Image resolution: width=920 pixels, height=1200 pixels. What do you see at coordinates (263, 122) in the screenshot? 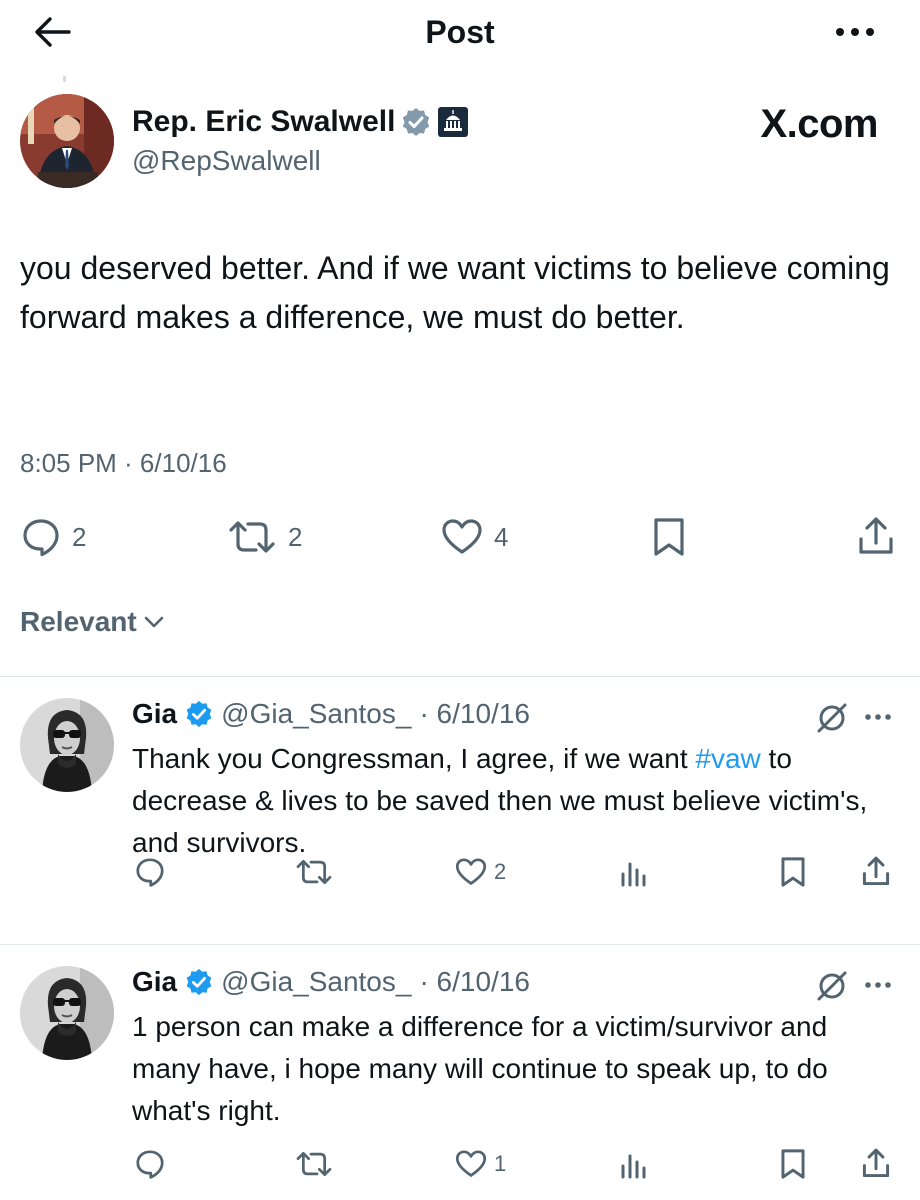
I see `author-name: Rep. Eric Swalwell` at bounding box center [263, 122].